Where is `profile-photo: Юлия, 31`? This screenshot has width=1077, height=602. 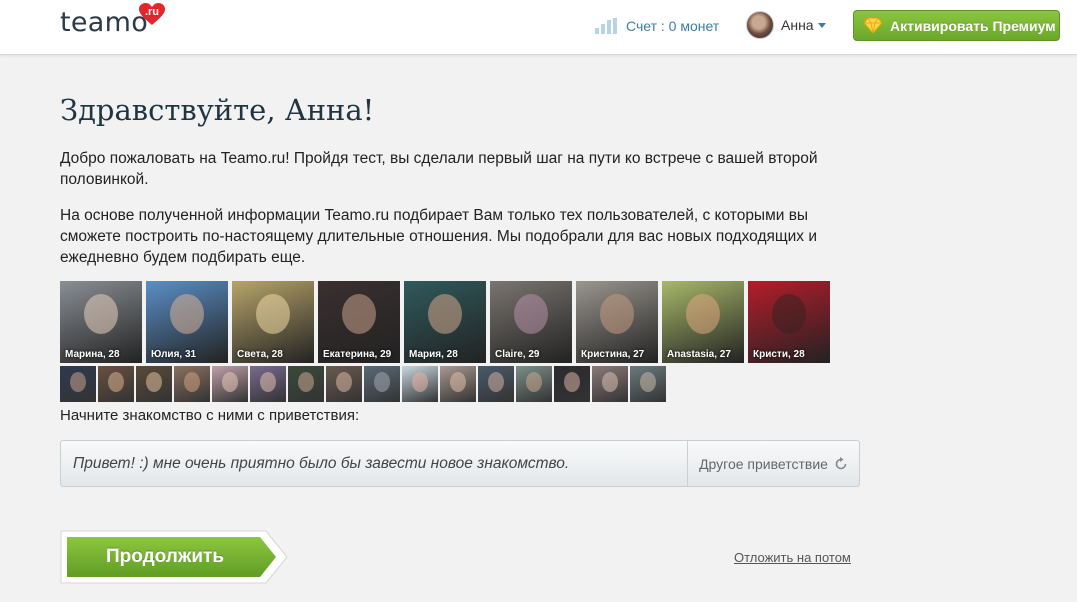 profile-photo: Юлия, 31 is located at coordinates (187, 322).